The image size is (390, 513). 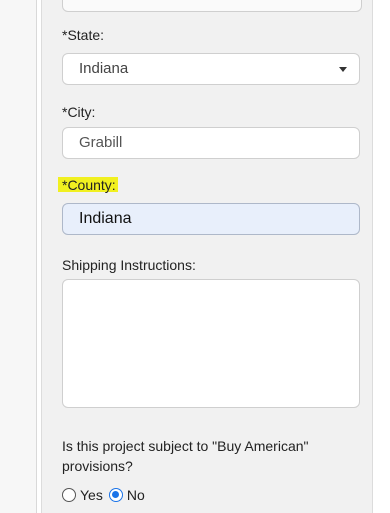 I want to click on state-select: Indiana, so click(x=211, y=69).